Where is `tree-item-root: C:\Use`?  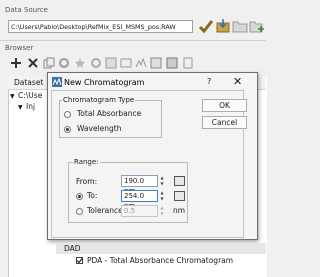 tree-item-root: C:\Use is located at coordinates (30, 95).